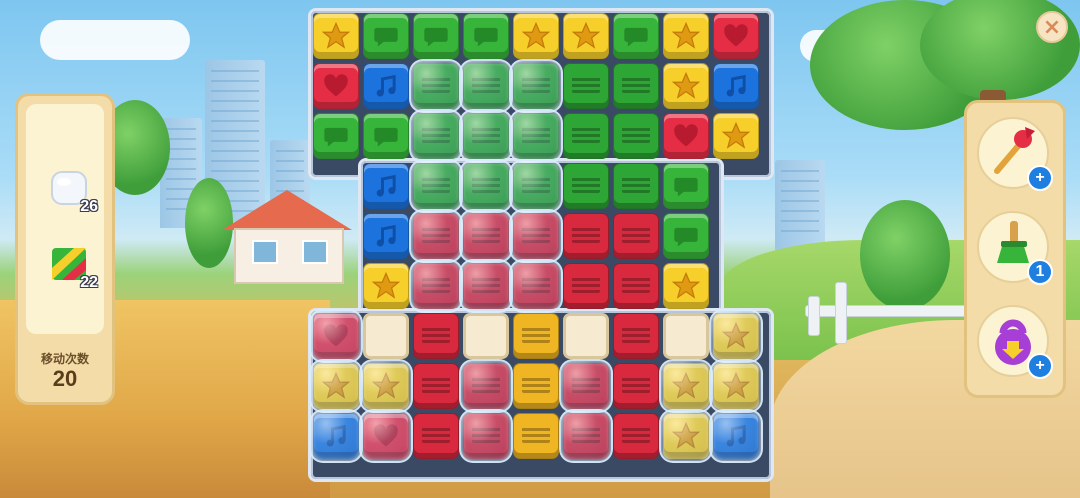 The height and width of the screenshot is (498, 1080). What do you see at coordinates (1040, 178) in the screenshot?
I see `booster-dart-badge: +` at bounding box center [1040, 178].